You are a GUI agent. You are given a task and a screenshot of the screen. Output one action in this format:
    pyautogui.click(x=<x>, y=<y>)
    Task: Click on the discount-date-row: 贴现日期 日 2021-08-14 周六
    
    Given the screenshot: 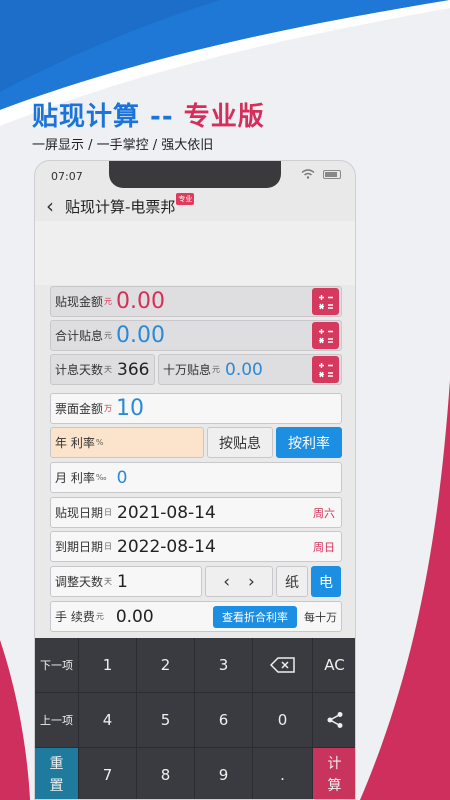 What is the action you would take?
    pyautogui.click(x=196, y=512)
    